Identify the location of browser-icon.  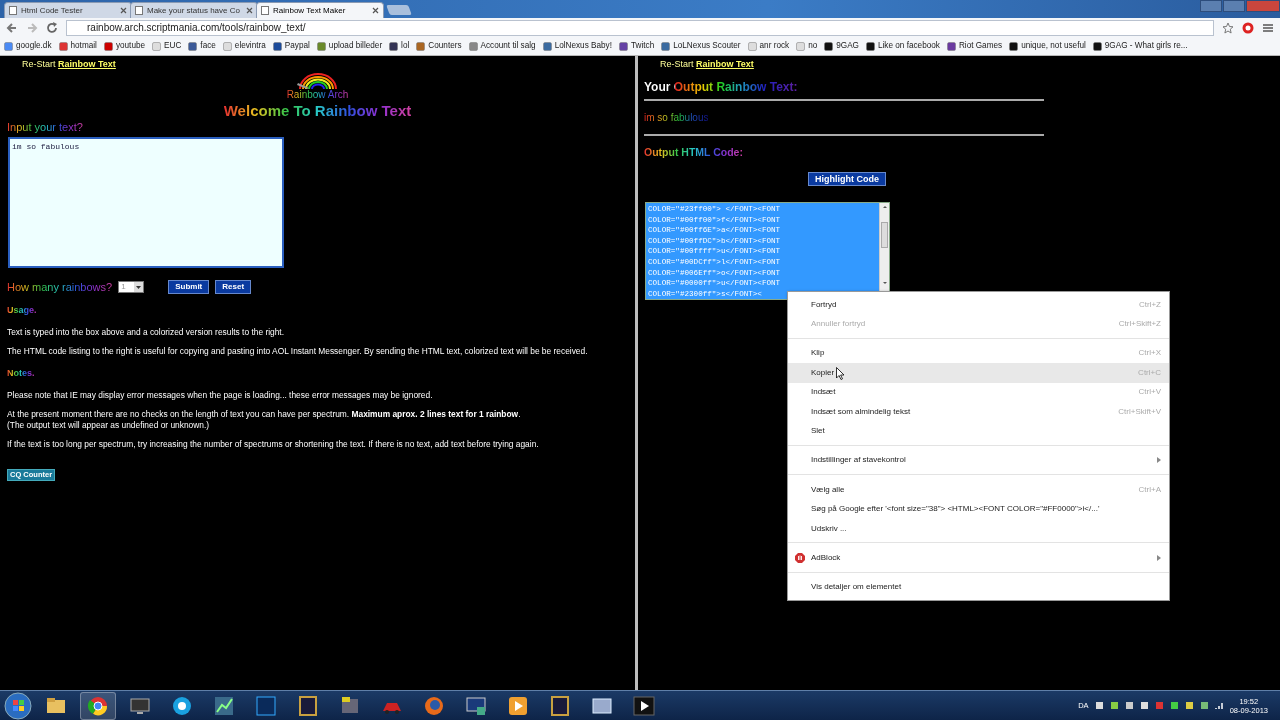
(98, 705).